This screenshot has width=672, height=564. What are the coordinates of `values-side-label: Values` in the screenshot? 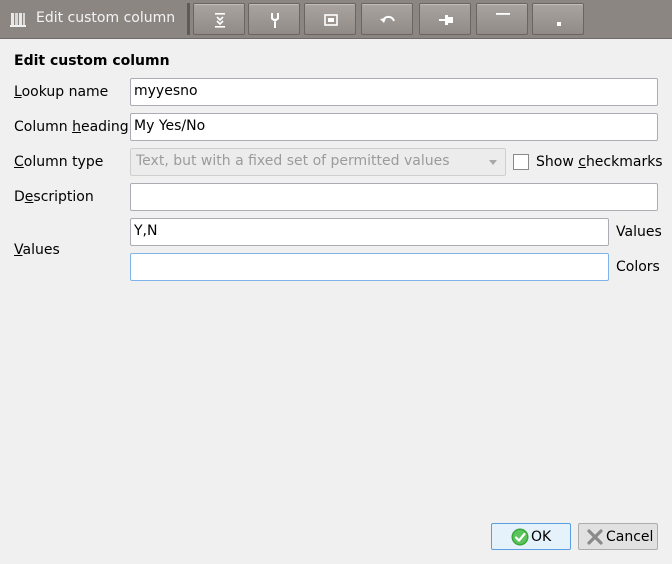 It's located at (639, 232).